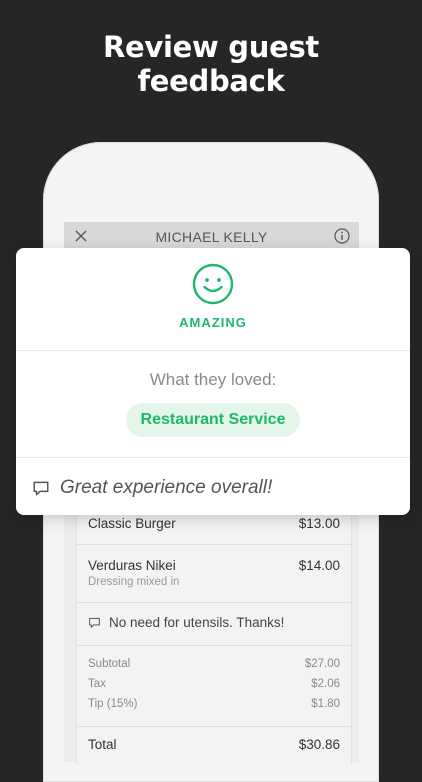  What do you see at coordinates (214, 684) in the screenshot?
I see `tax-row: Tax $2.06` at bounding box center [214, 684].